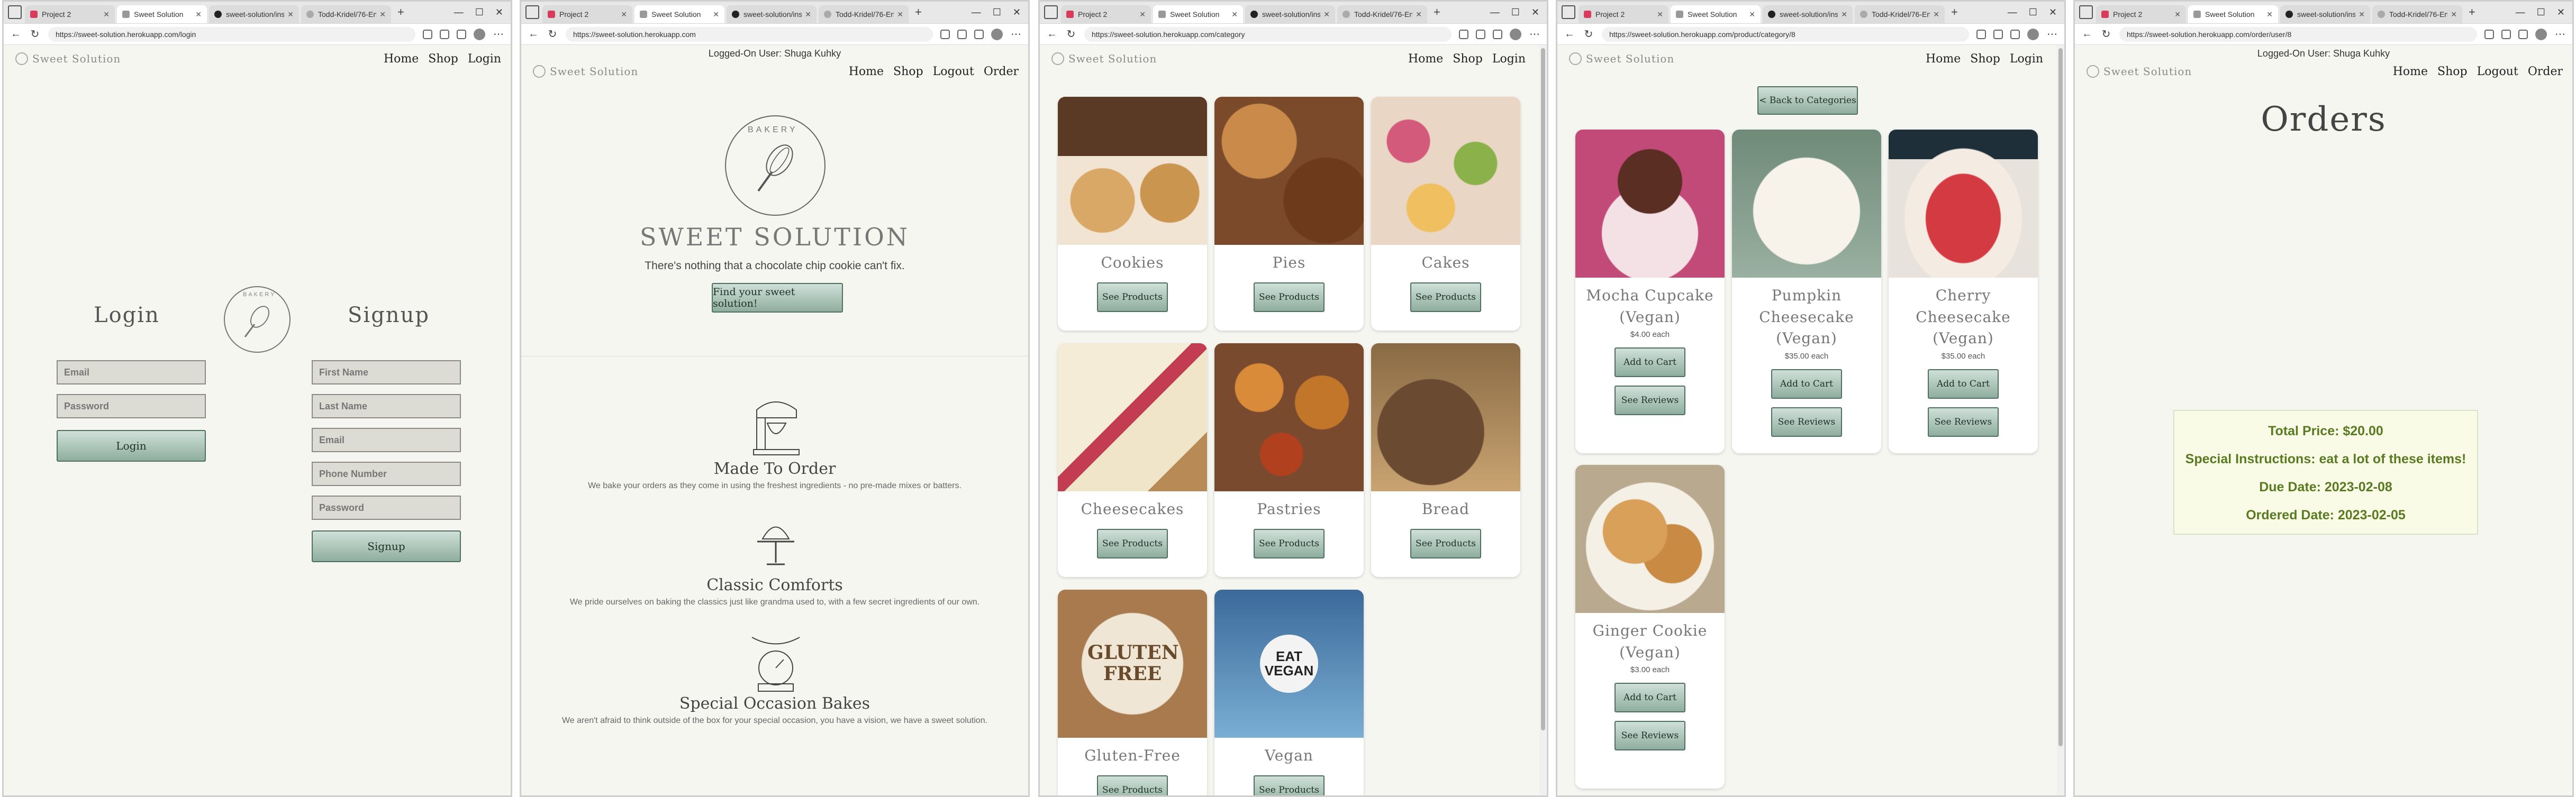  I want to click on more-icon: ⋯, so click(498, 34).